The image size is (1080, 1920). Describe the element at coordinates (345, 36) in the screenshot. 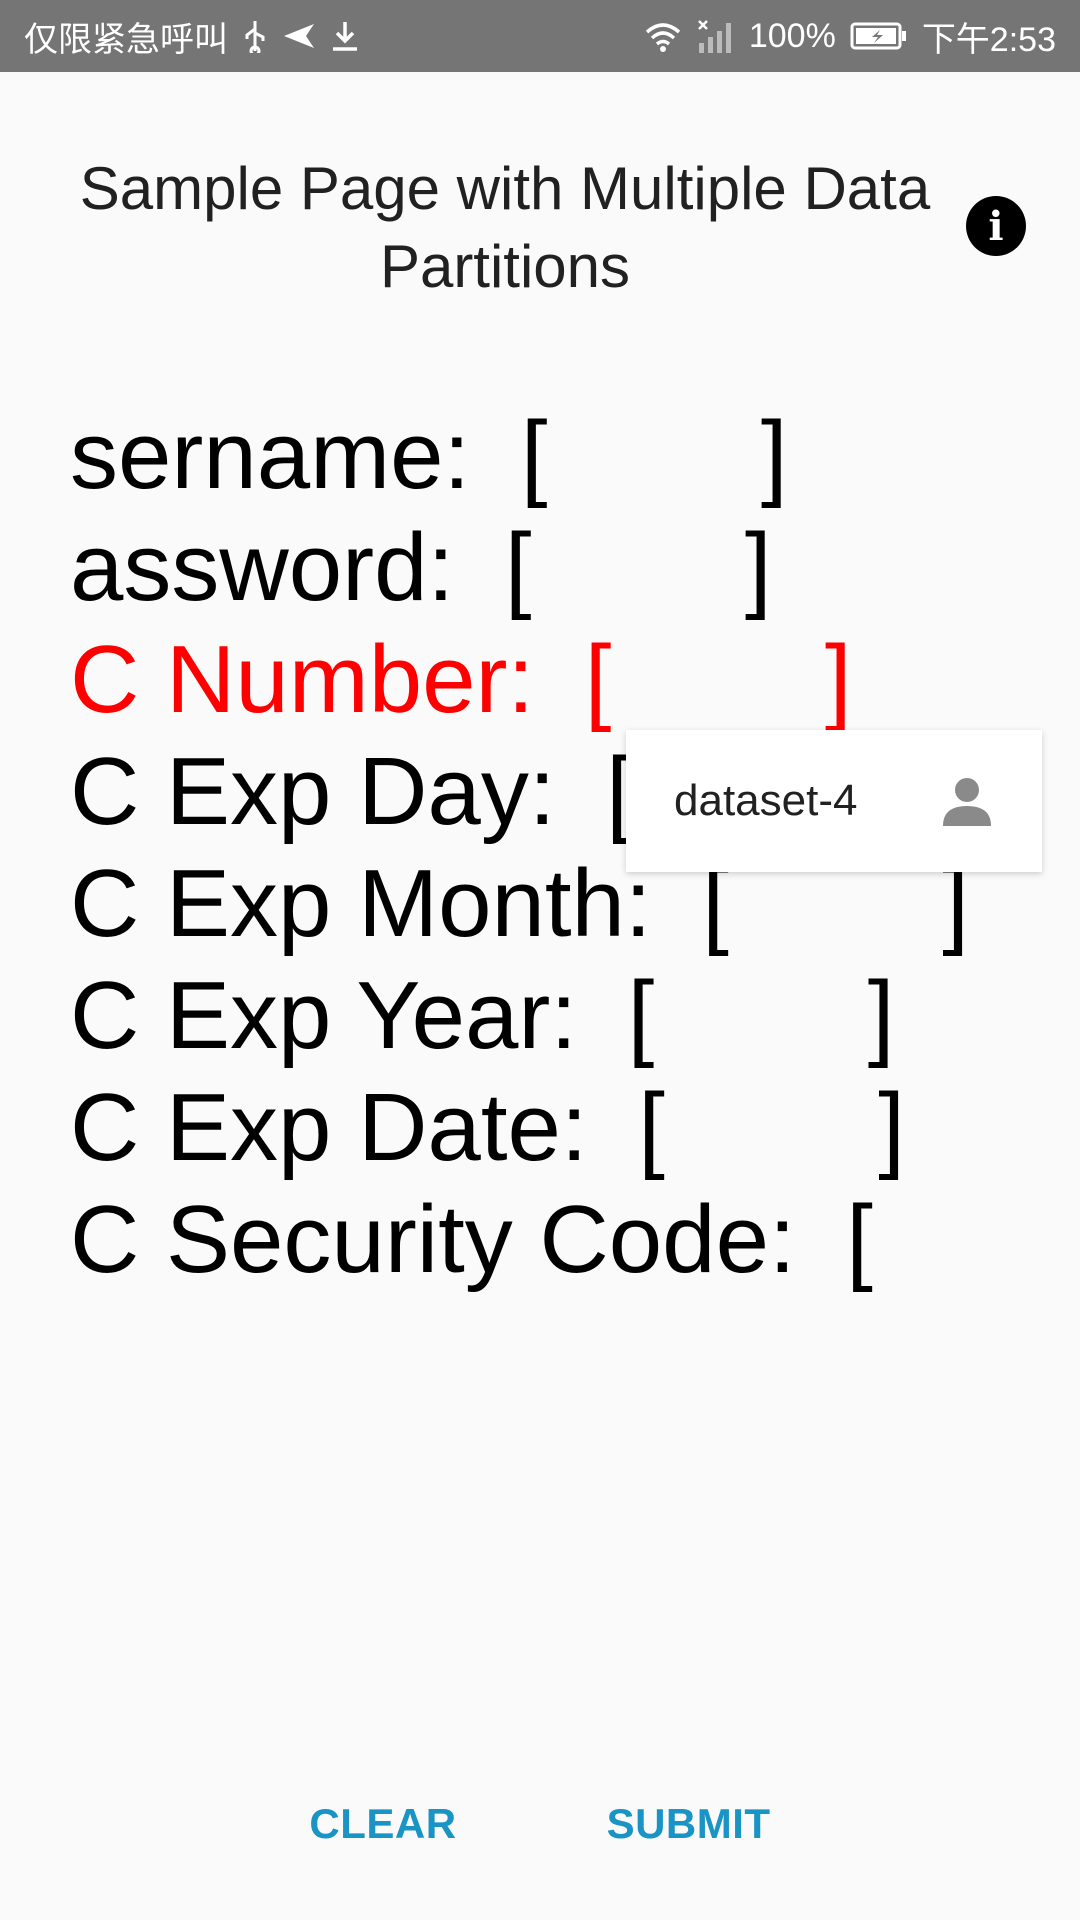

I see `download-icon` at that location.